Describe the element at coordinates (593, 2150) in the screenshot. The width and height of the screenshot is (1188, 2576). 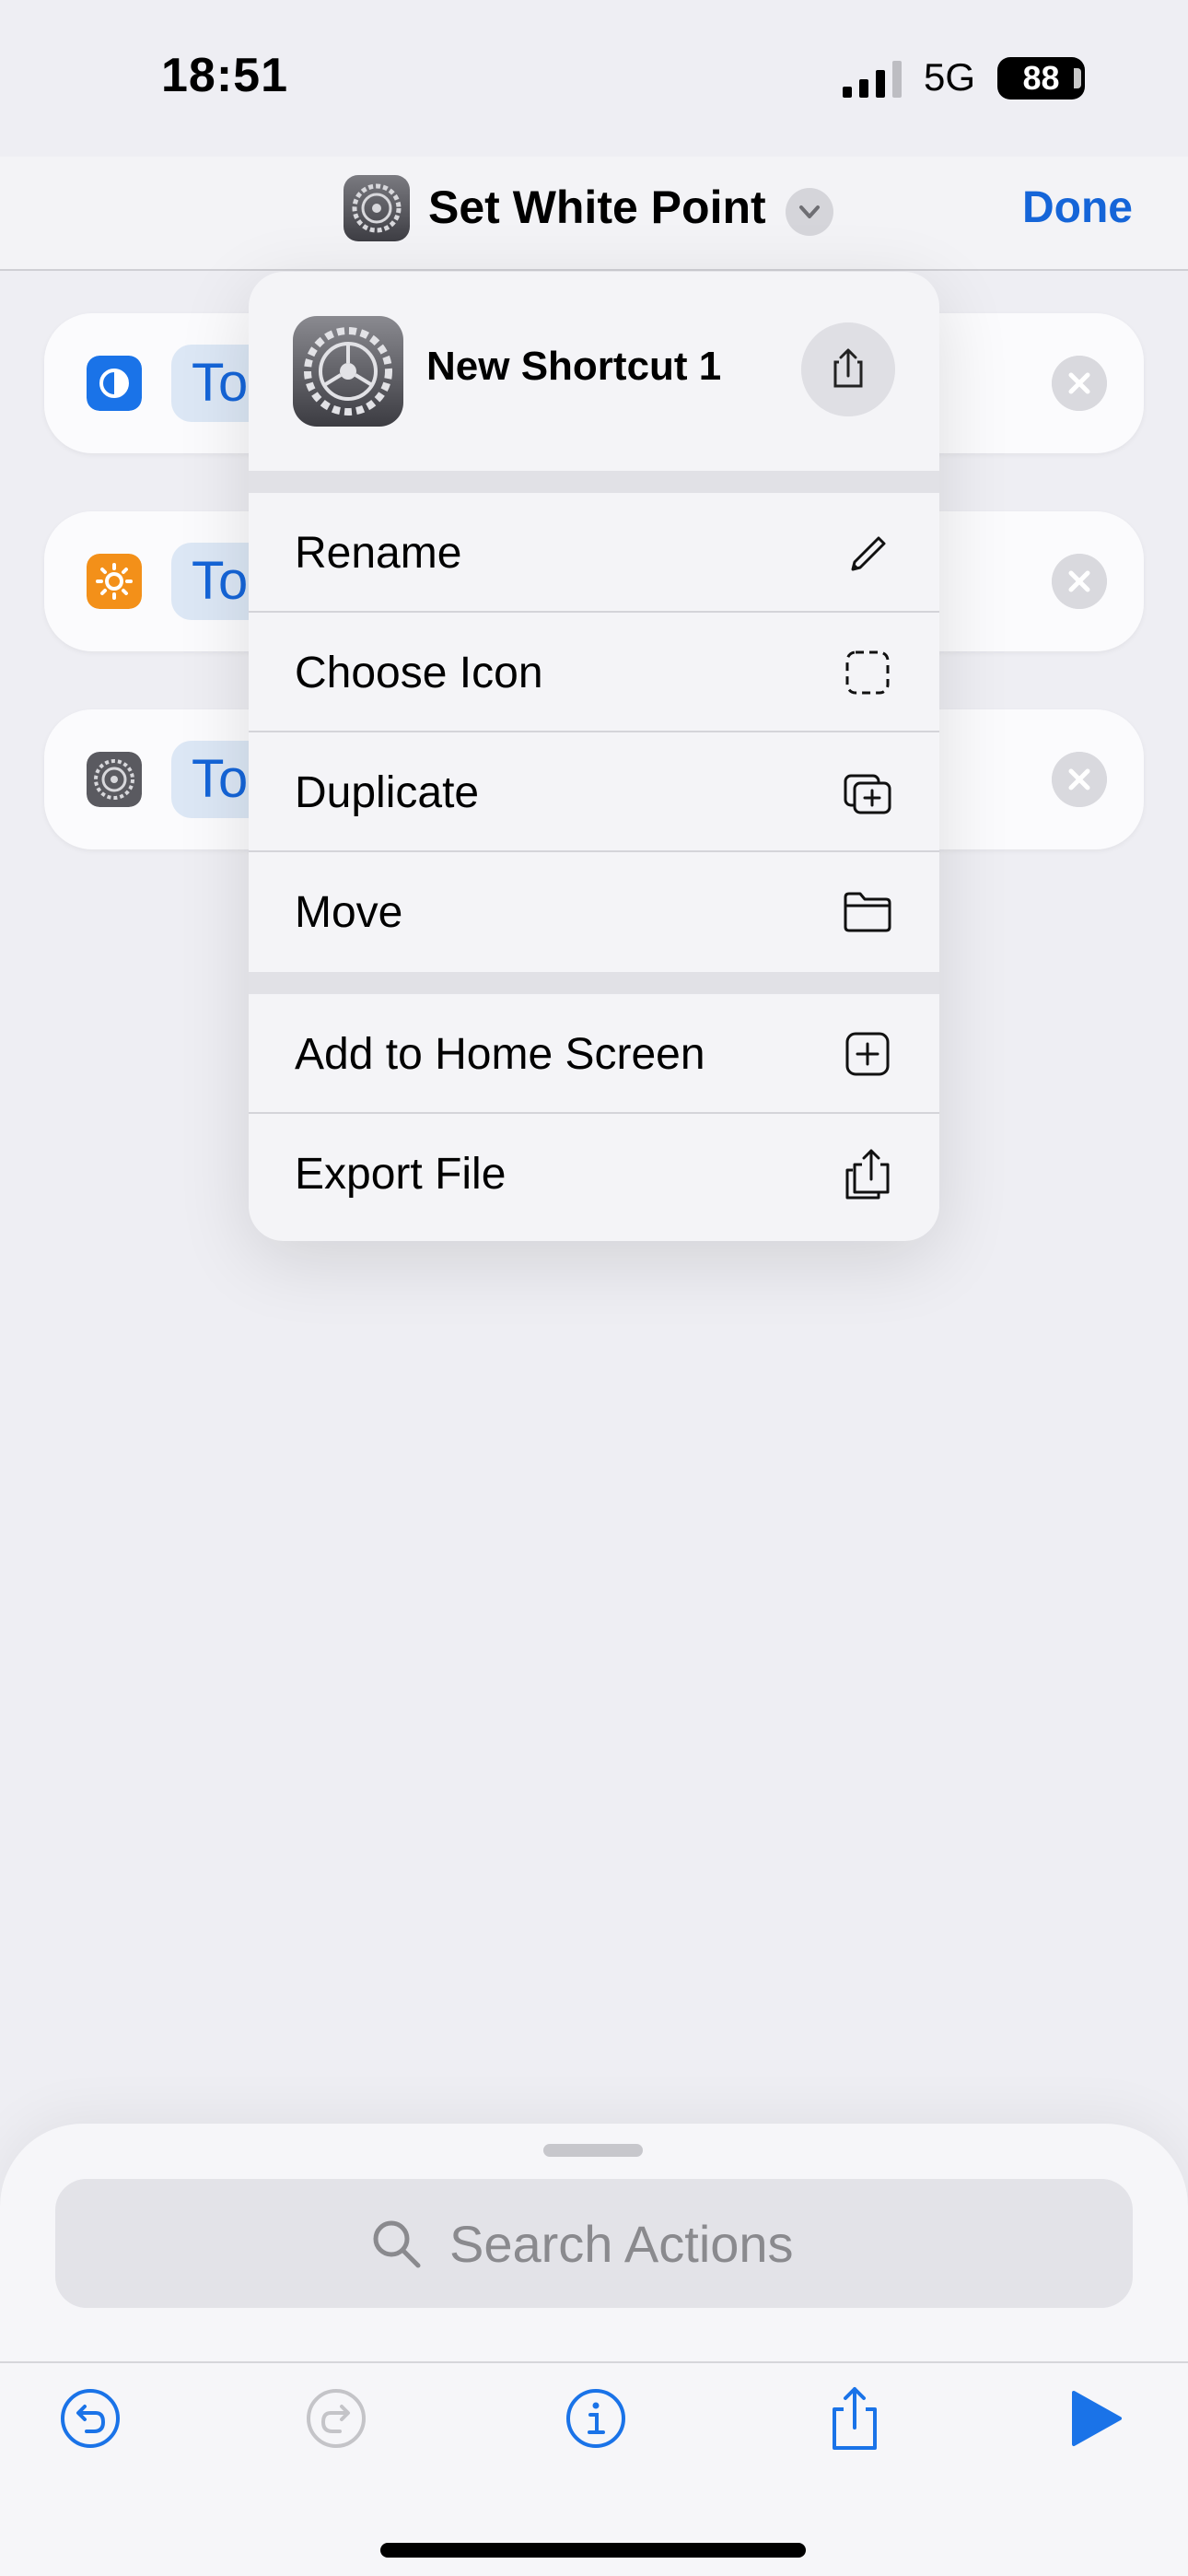
I see `sheet-grabber` at that location.